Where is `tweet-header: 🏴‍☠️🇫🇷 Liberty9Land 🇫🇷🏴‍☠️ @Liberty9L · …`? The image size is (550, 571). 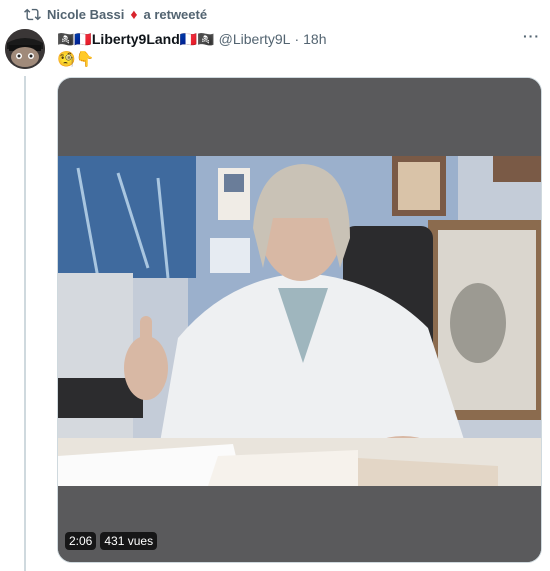
tweet-header: 🏴‍☠️🇫🇷 Liberty9Land 🇫🇷🏴‍☠️ @Liberty9L · … is located at coordinates (298, 39).